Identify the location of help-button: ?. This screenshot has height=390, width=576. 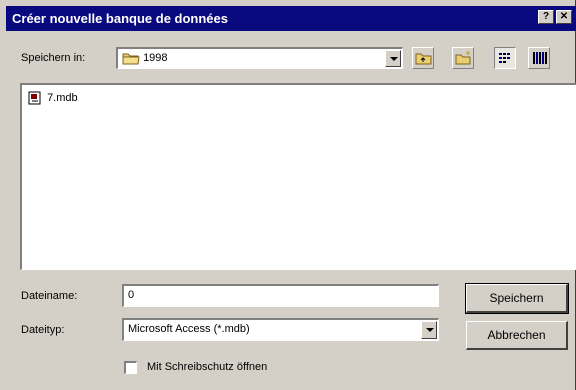
(546, 17).